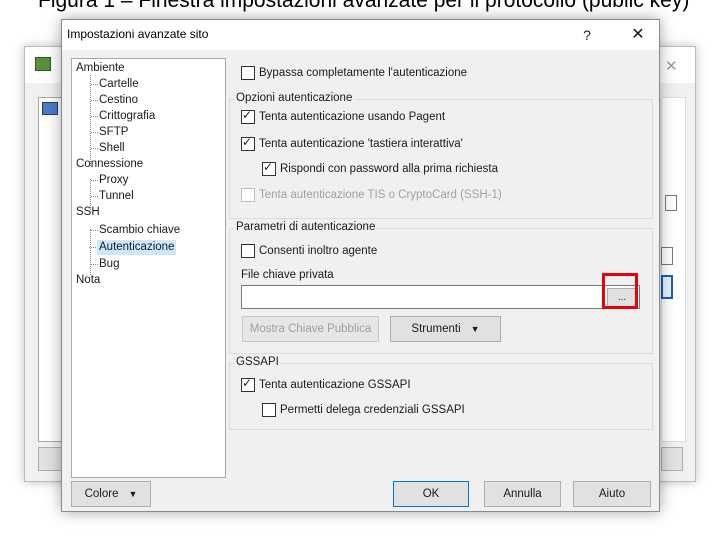 The width and height of the screenshot is (716, 534). I want to click on show-public-key-button: Mostra Chiave Pubblica, so click(310, 329).